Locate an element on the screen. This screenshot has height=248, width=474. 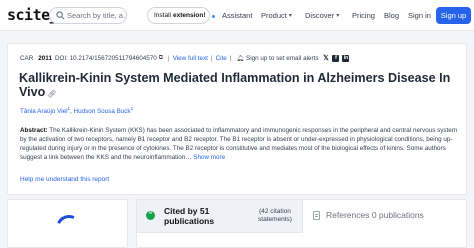
nav-product: Product ▾ is located at coordinates (276, 15).